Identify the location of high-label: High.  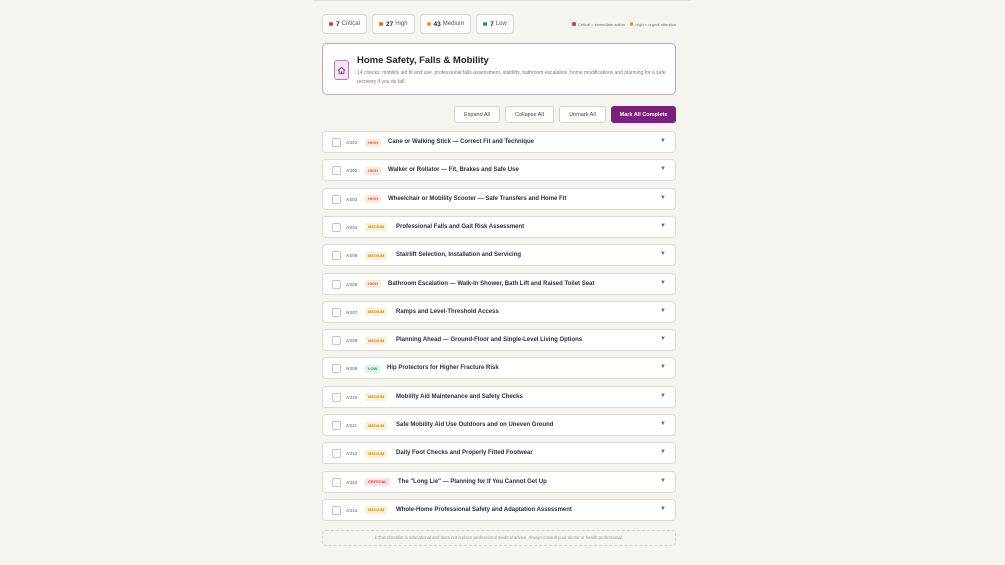
(401, 24).